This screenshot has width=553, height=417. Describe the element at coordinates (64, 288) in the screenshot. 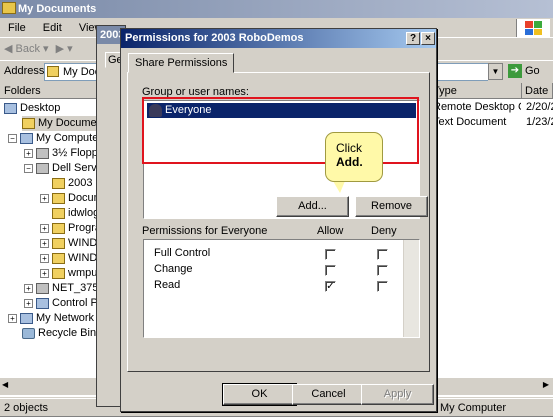

I see `tree-item-net-3757: + NET_3757` at that location.